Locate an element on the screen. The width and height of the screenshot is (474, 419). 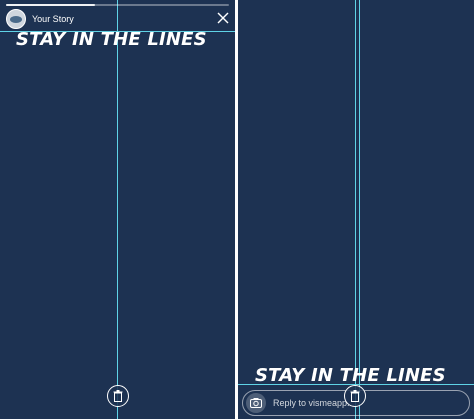
story-username: Your Story is located at coordinates (53, 19).